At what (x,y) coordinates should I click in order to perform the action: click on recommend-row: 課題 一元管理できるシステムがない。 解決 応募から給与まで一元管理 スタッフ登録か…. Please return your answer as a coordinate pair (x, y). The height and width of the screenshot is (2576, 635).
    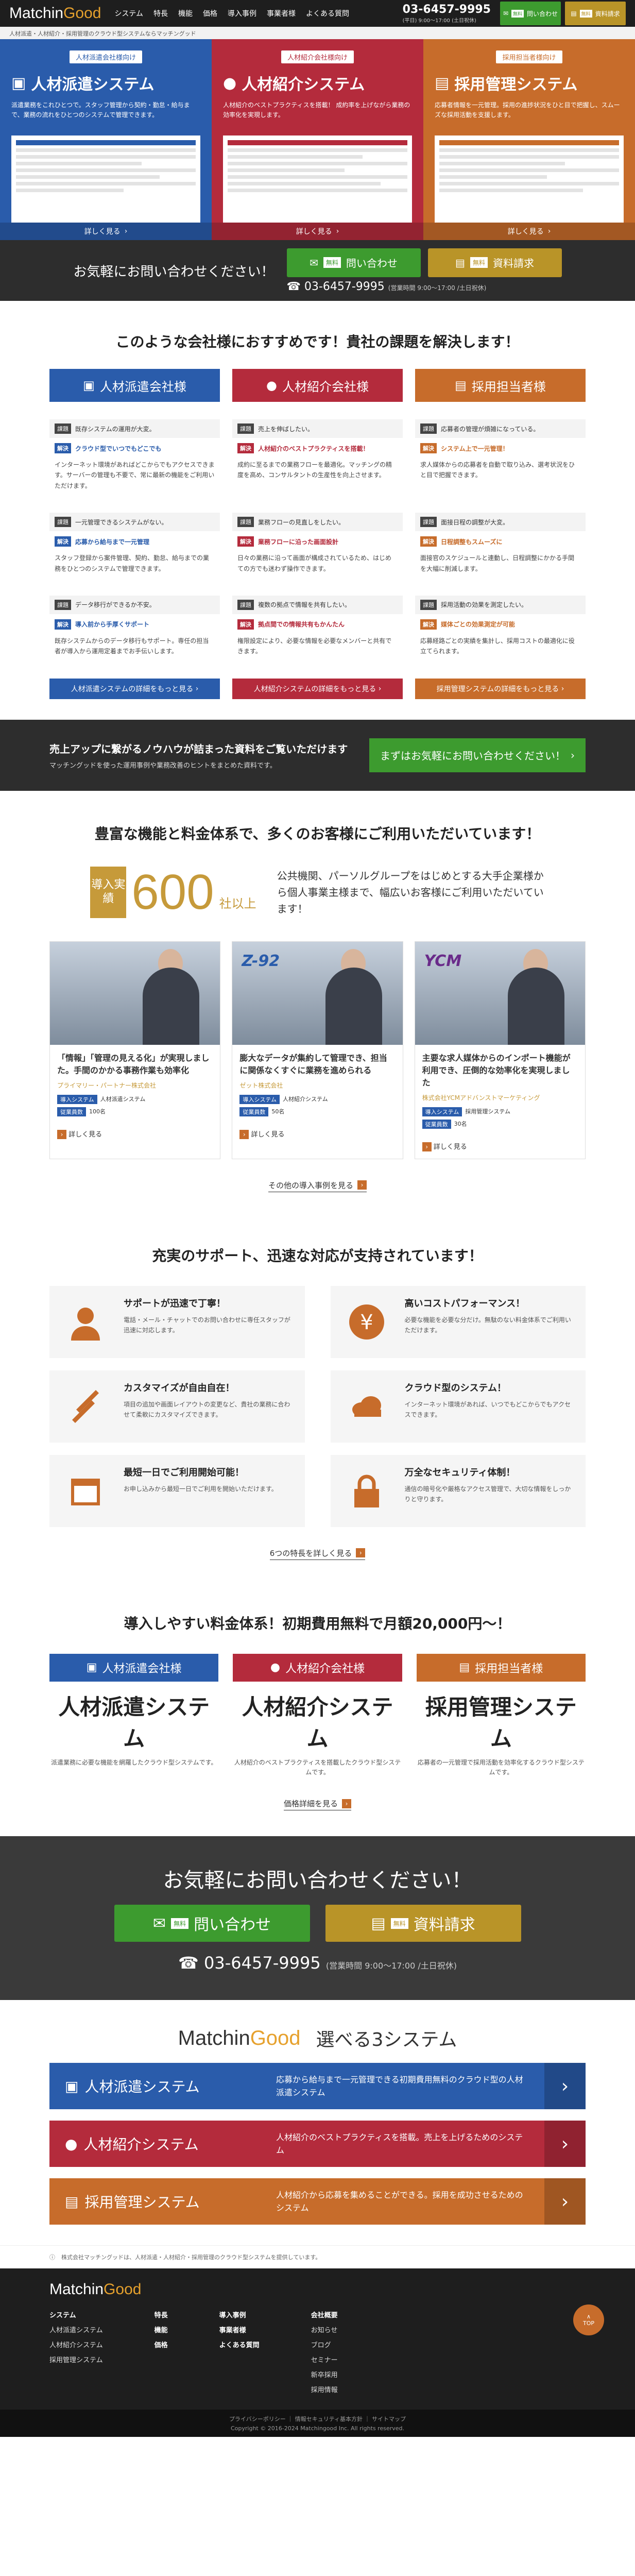
    Looking at the image, I should click on (317, 545).